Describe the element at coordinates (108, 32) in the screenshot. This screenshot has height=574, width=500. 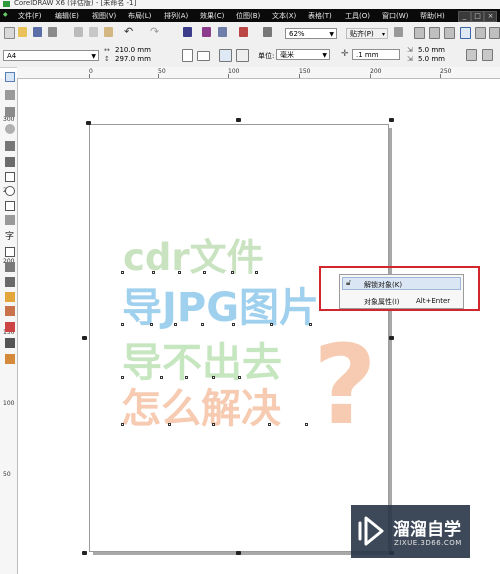
I see `paste-icon` at that location.